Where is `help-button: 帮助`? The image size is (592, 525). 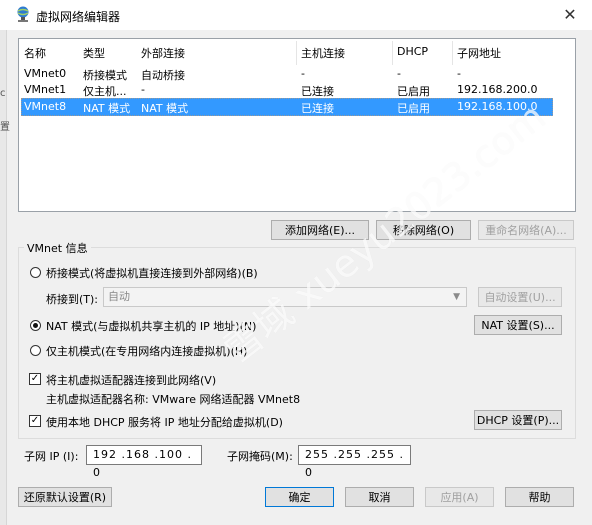
help-button: 帮助 is located at coordinates (539, 497).